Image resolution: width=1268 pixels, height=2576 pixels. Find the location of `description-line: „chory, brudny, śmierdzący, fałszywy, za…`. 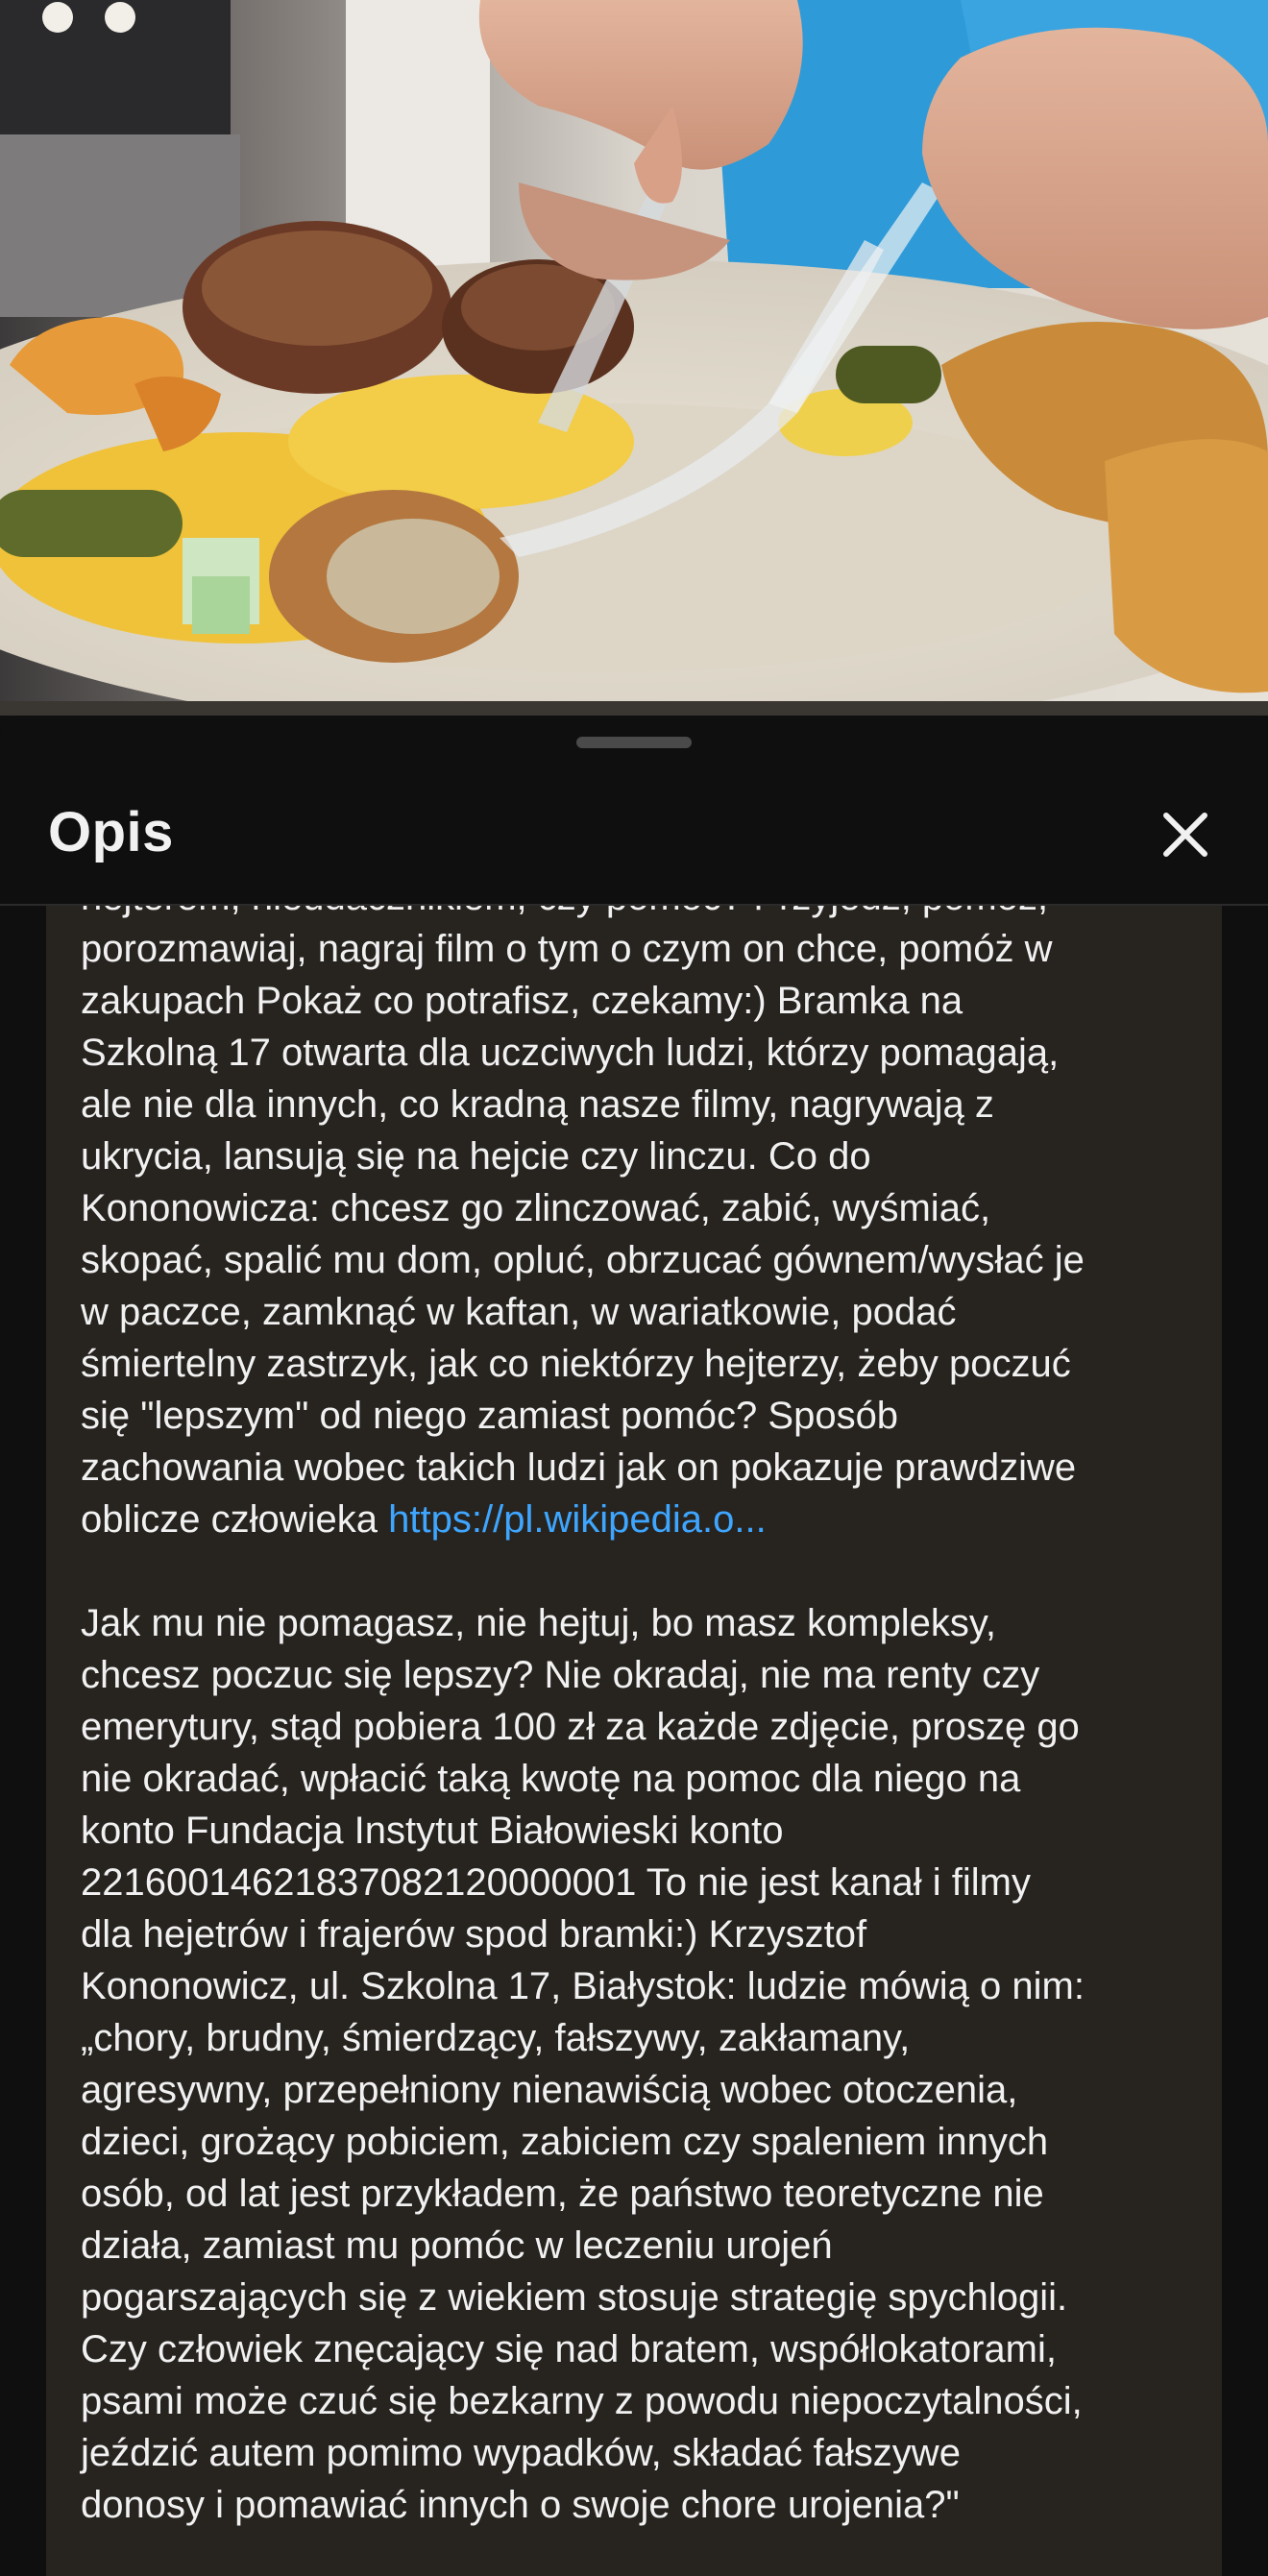

description-line: „chory, brudny, śmierdzący, fałszywy, za… is located at coordinates (496, 2038).